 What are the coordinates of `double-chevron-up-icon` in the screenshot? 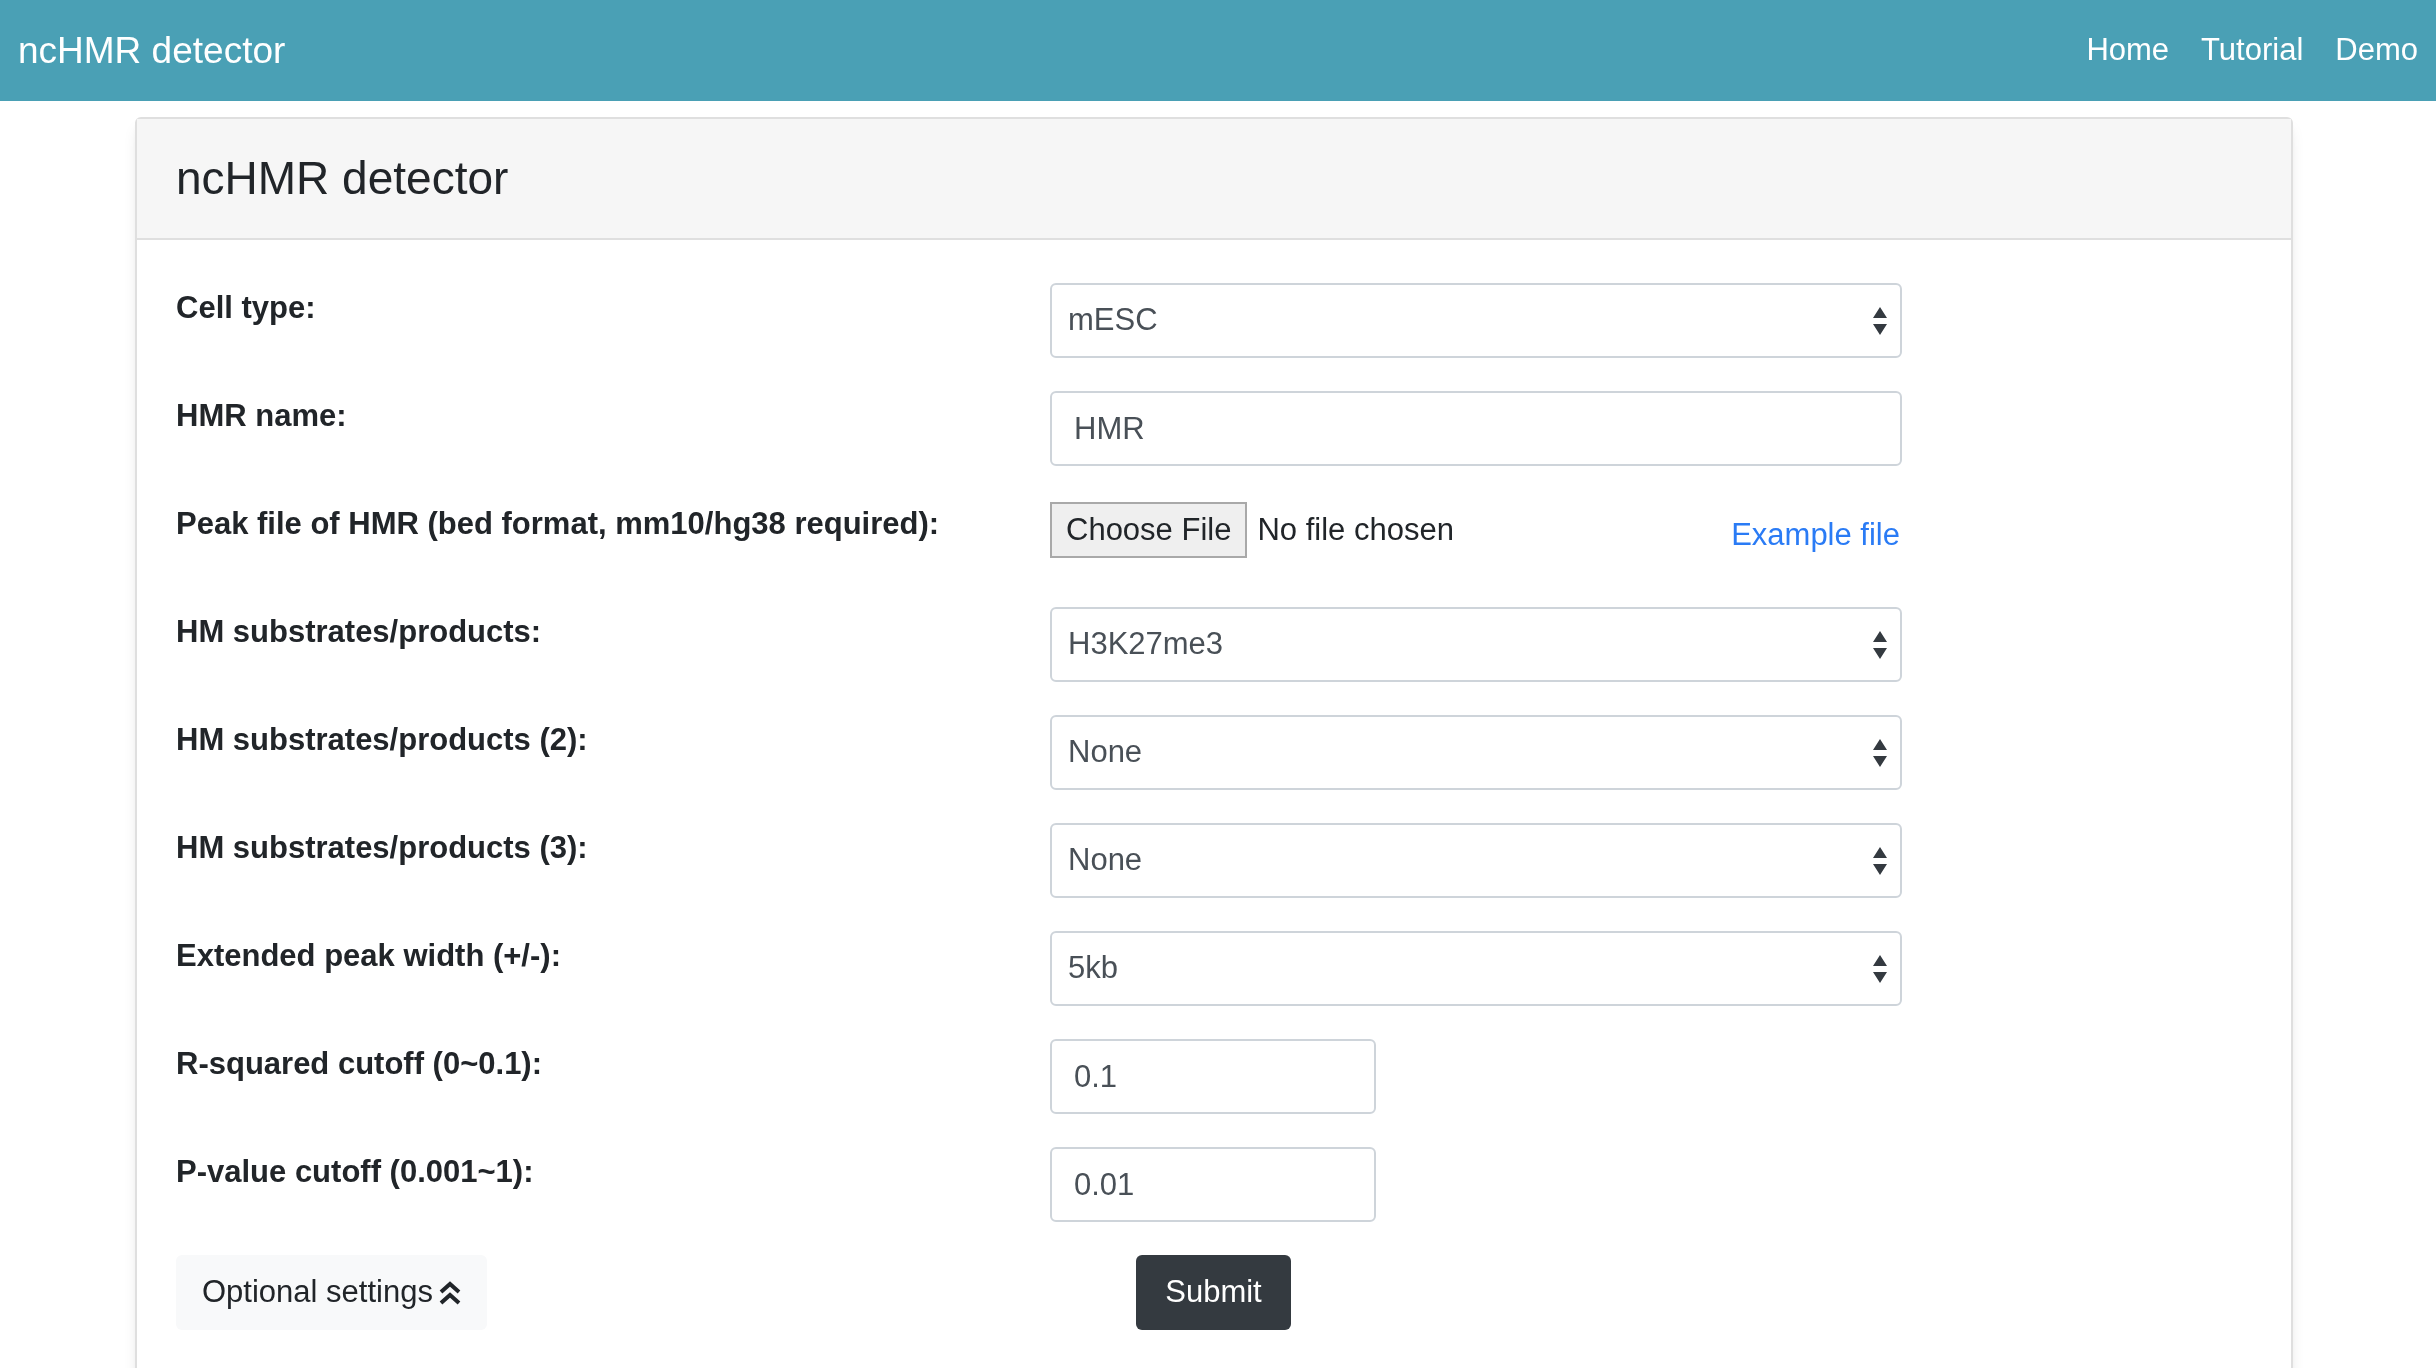 It's located at (449, 1292).